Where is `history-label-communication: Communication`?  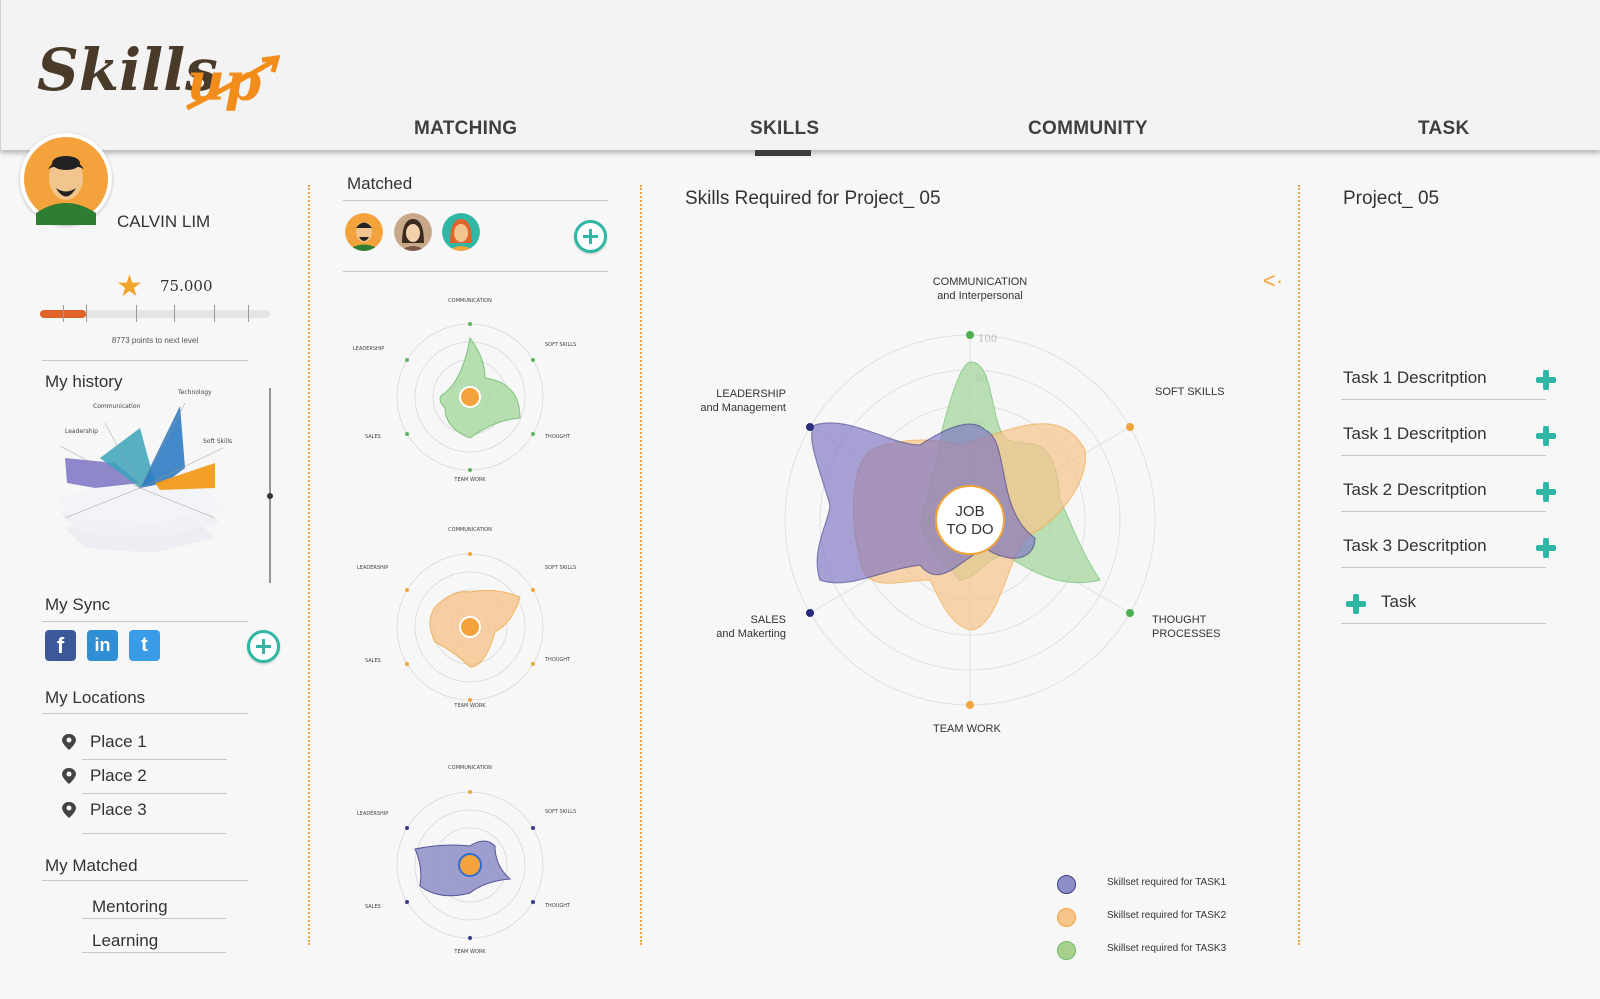 history-label-communication: Communication is located at coordinates (116, 406).